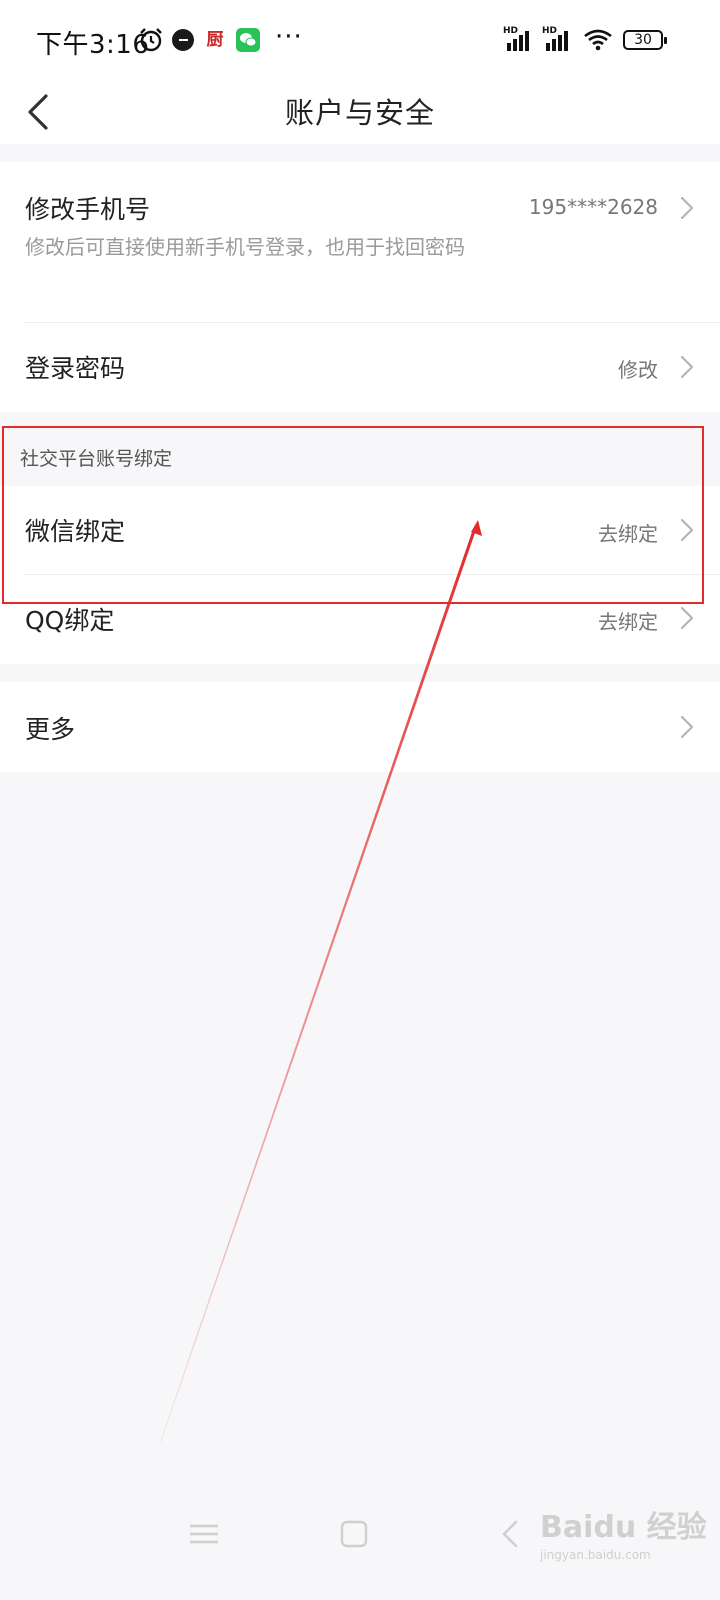 This screenshot has height=1600, width=720. What do you see at coordinates (598, 40) in the screenshot?
I see `wifi-icon` at bounding box center [598, 40].